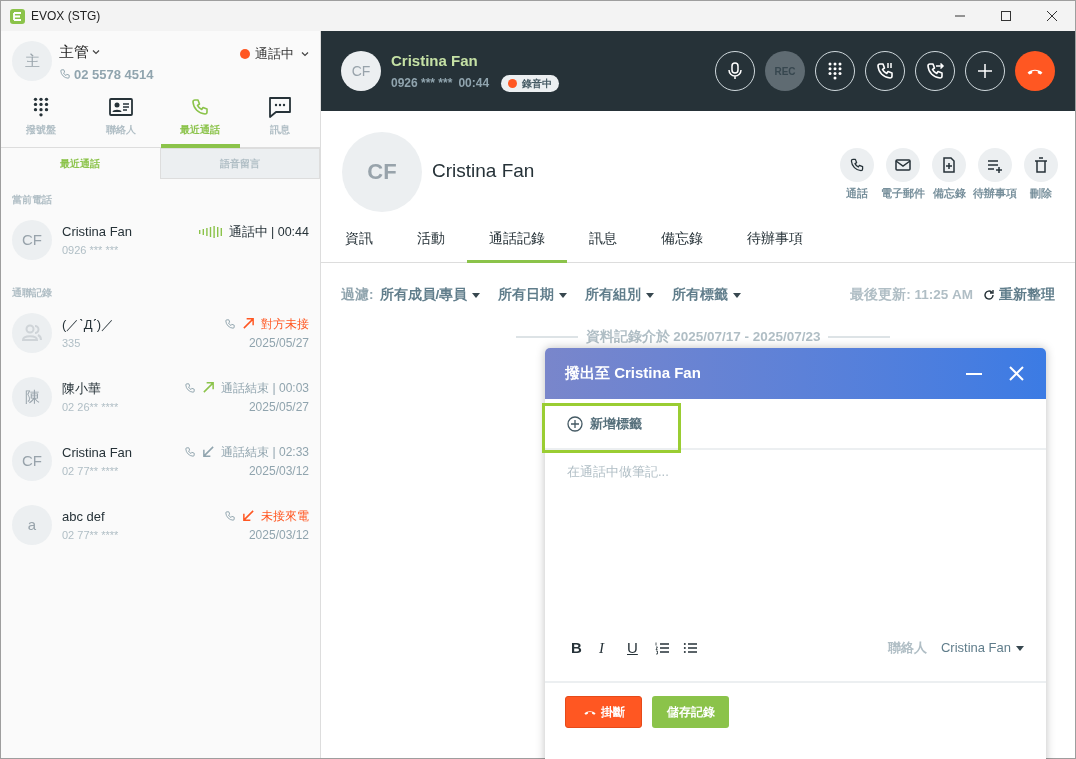 The image size is (1076, 759). What do you see at coordinates (90, 407) in the screenshot?
I see `contact-number: 02 26** ****` at bounding box center [90, 407].